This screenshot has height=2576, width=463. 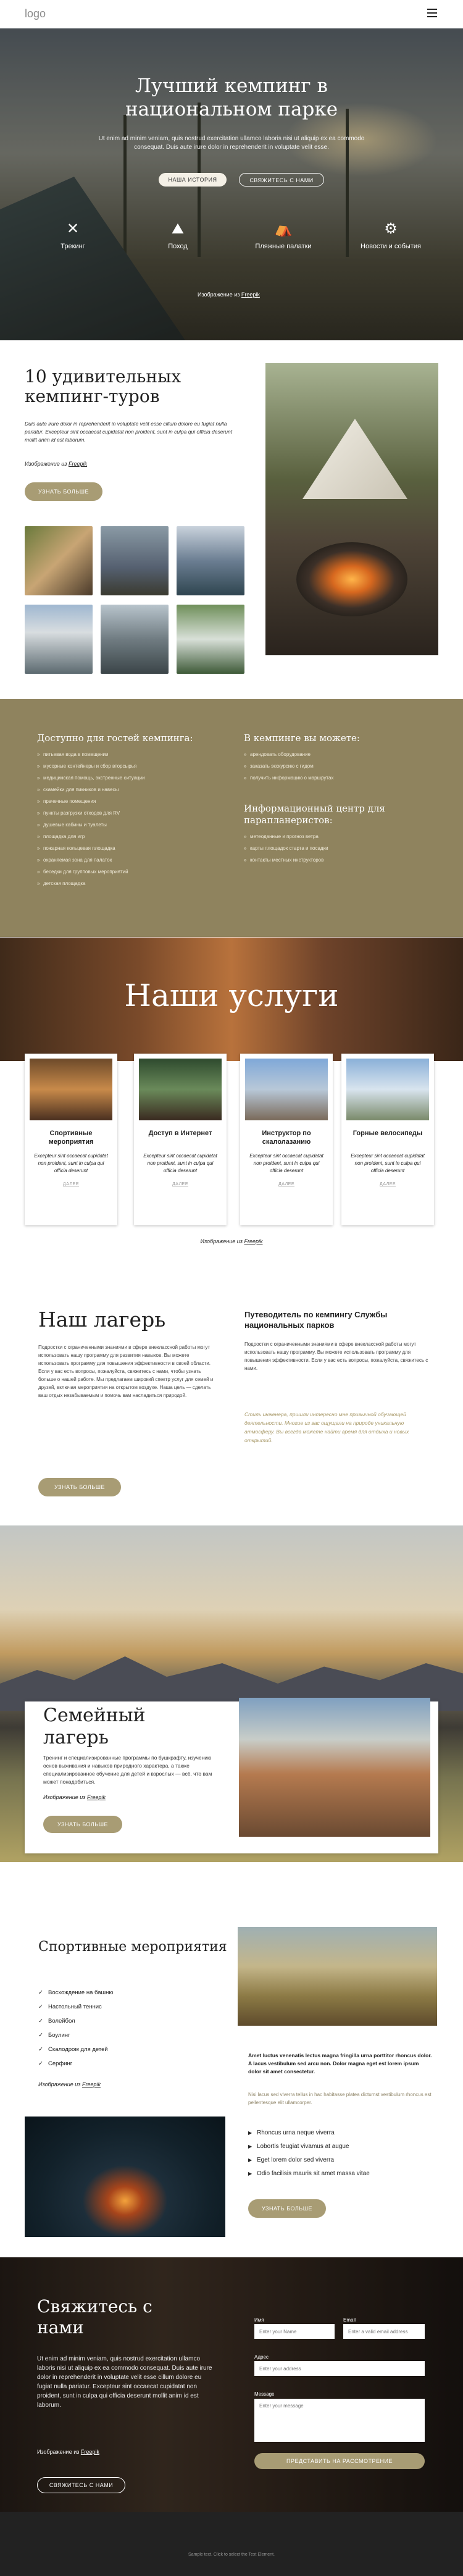 I want to click on message-label: Message, so click(x=264, y=2394).